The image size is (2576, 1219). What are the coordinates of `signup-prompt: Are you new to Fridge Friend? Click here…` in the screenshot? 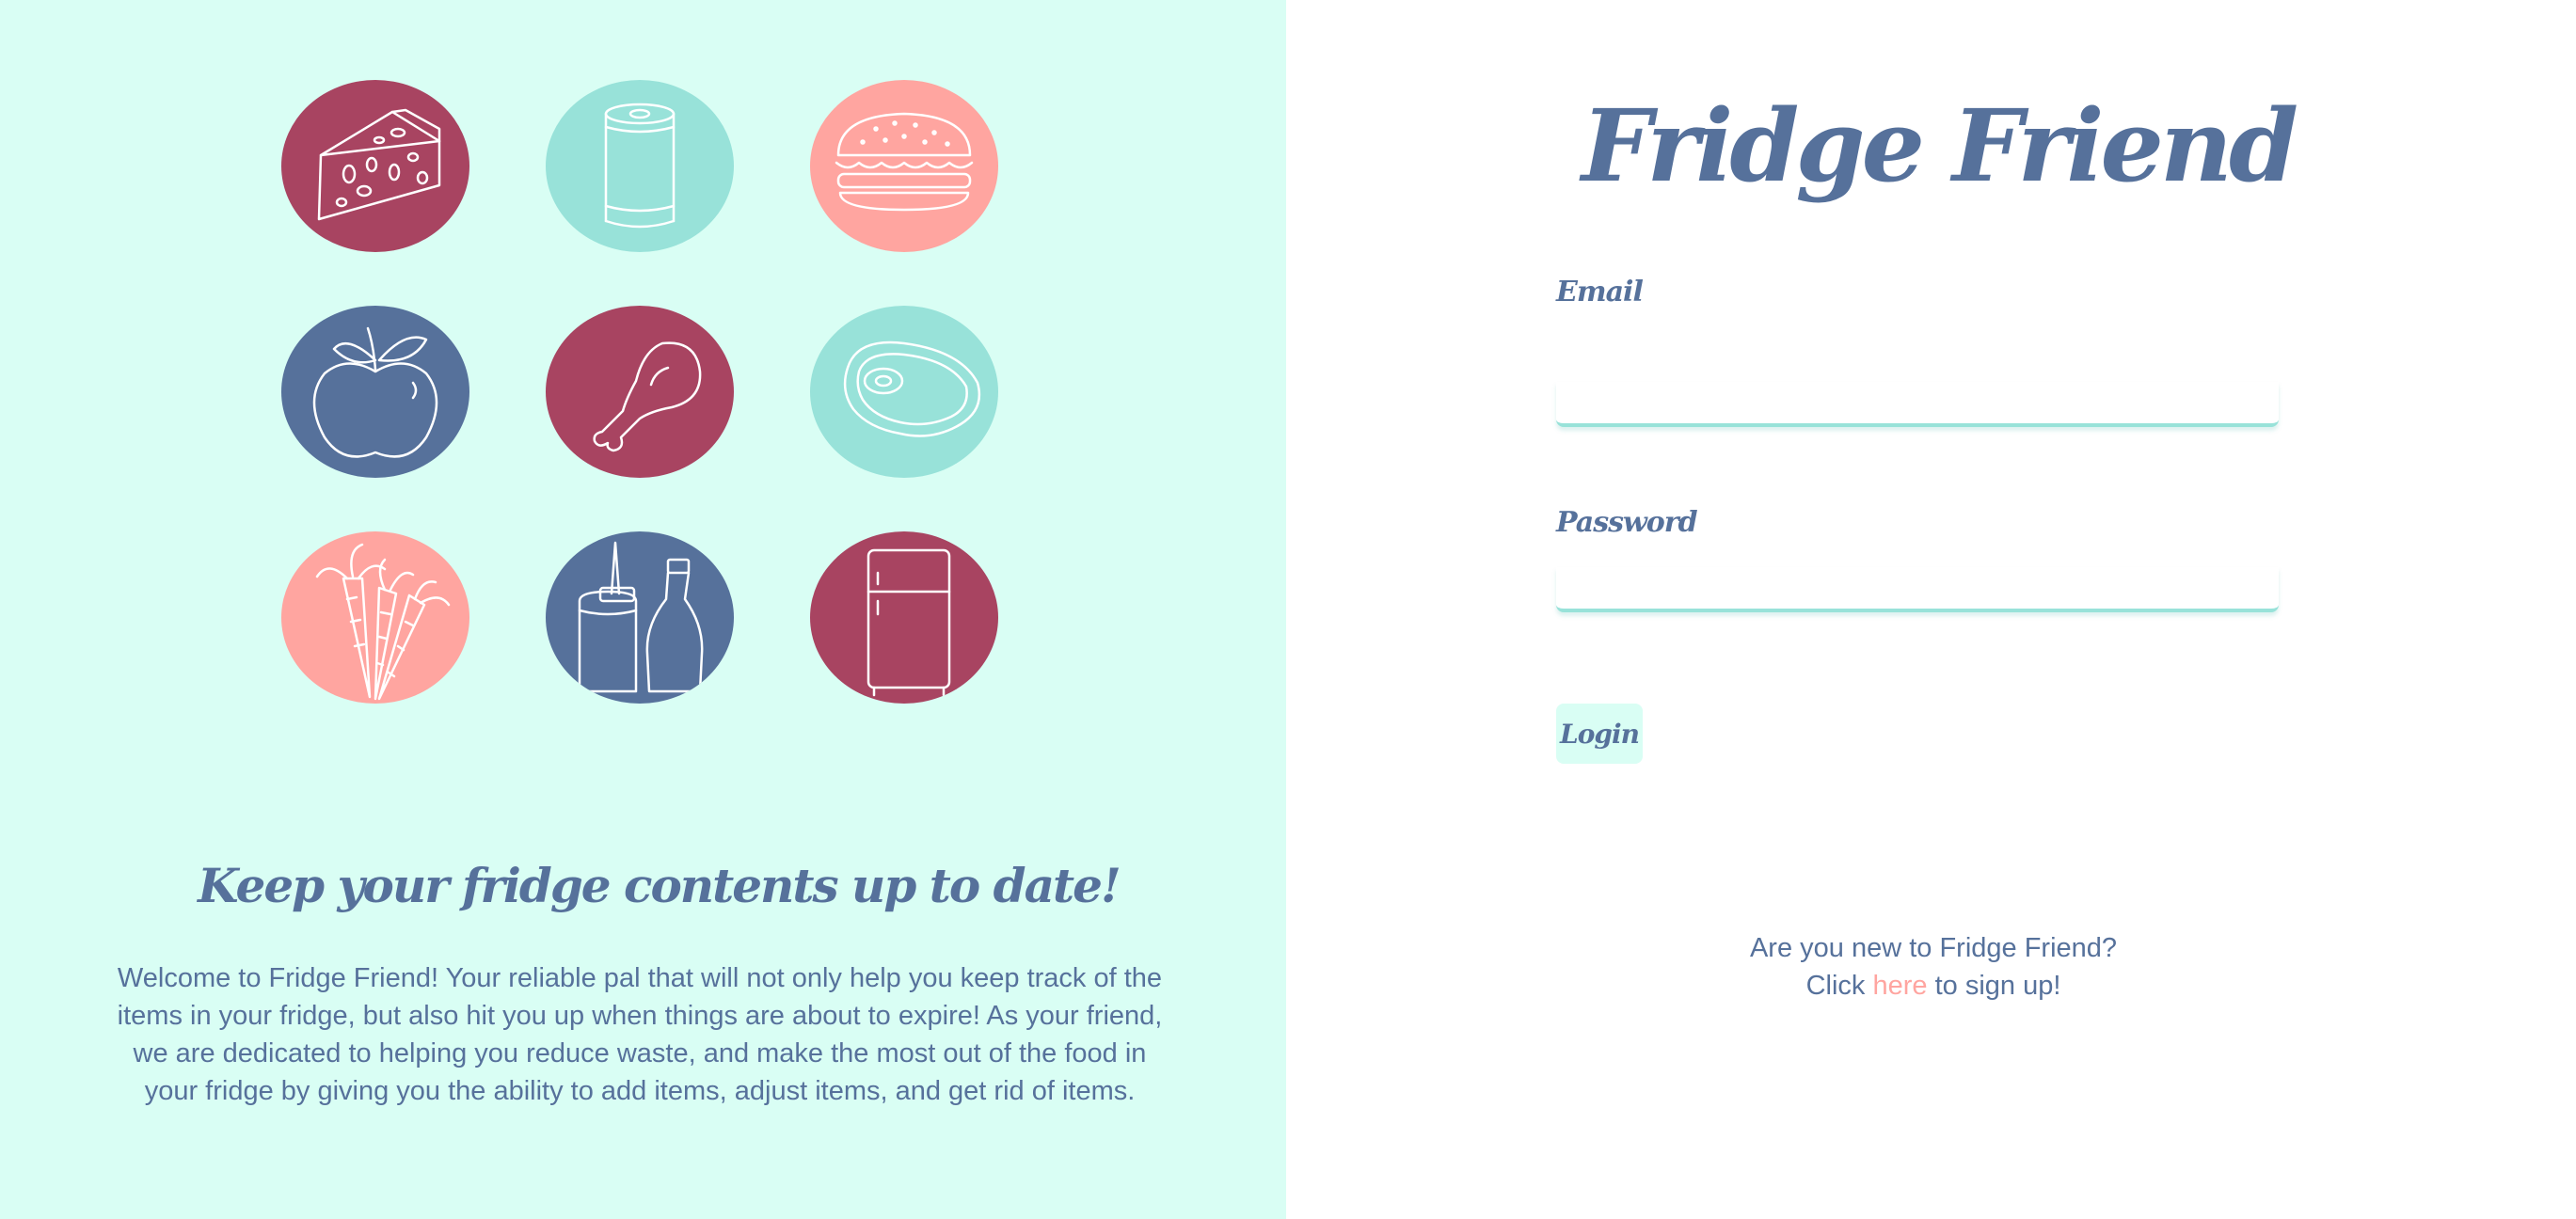 It's located at (1934, 967).